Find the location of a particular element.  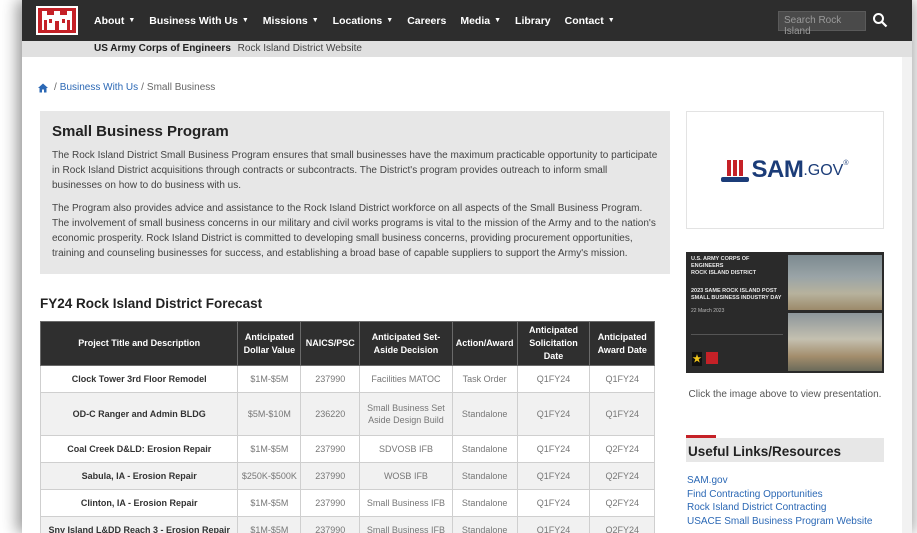

table-cell: Small Business IFB is located at coordinates (406, 503).